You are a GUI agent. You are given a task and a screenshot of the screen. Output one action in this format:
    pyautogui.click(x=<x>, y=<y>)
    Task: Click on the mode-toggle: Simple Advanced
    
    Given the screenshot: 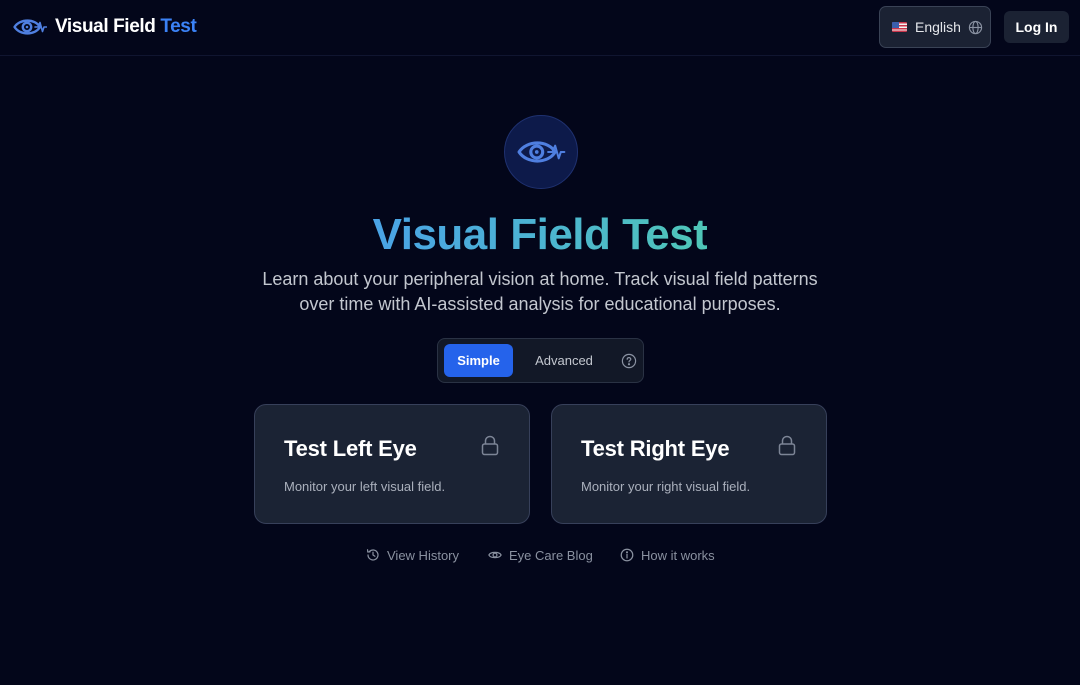 What is the action you would take?
    pyautogui.click(x=540, y=360)
    